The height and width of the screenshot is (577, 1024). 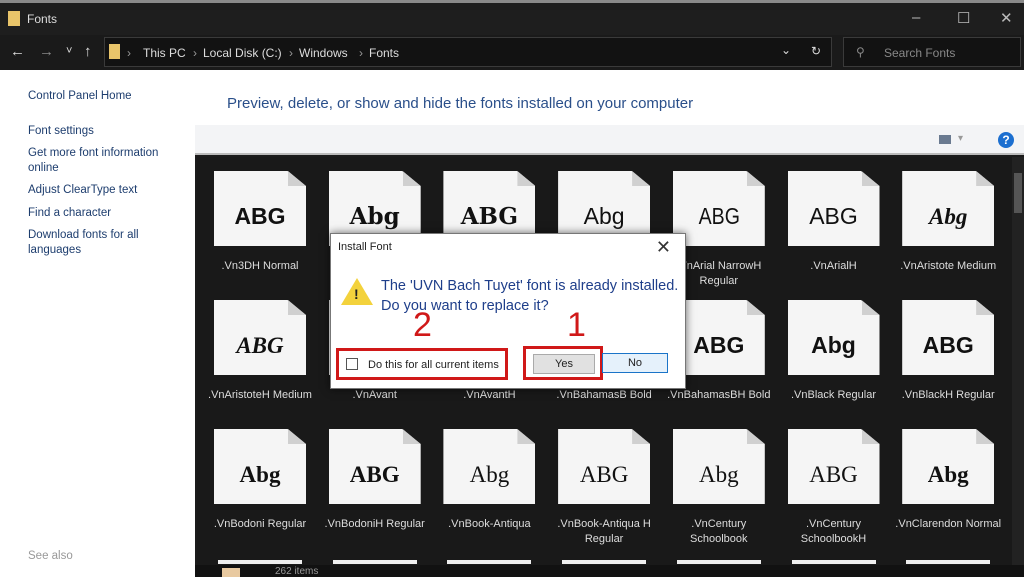 What do you see at coordinates (384, 53) in the screenshot?
I see `breadcrumb-fonts: Fonts` at bounding box center [384, 53].